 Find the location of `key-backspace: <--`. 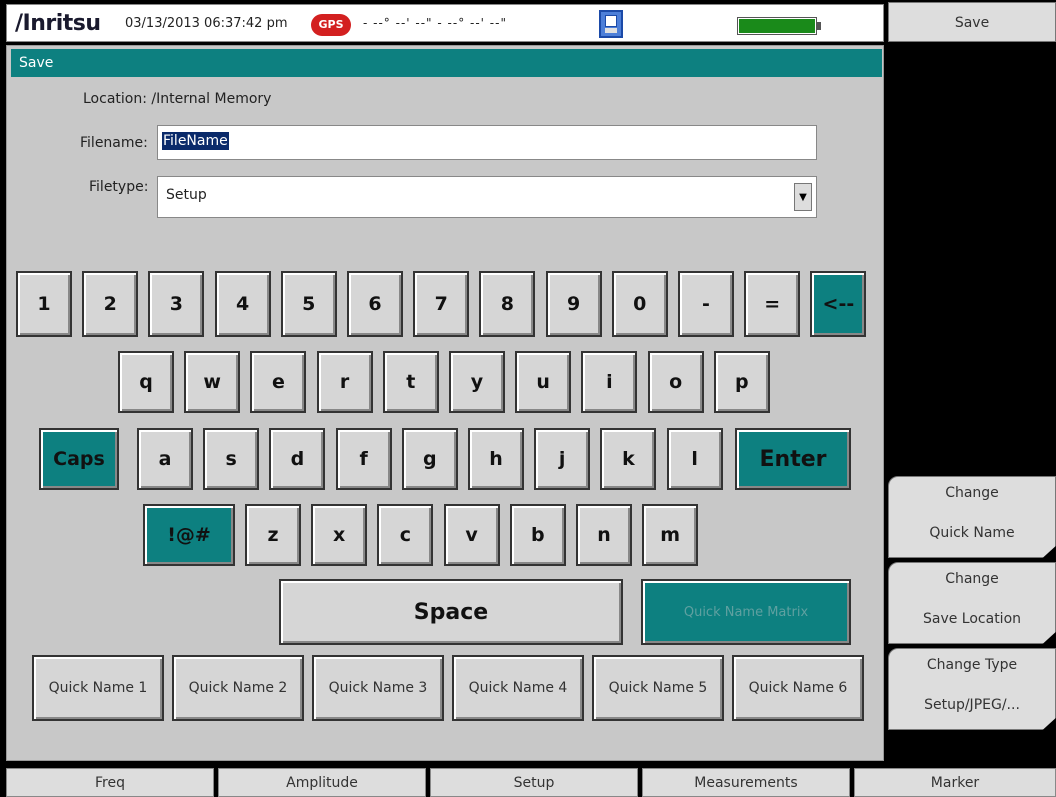

key-backspace: <-- is located at coordinates (838, 304).